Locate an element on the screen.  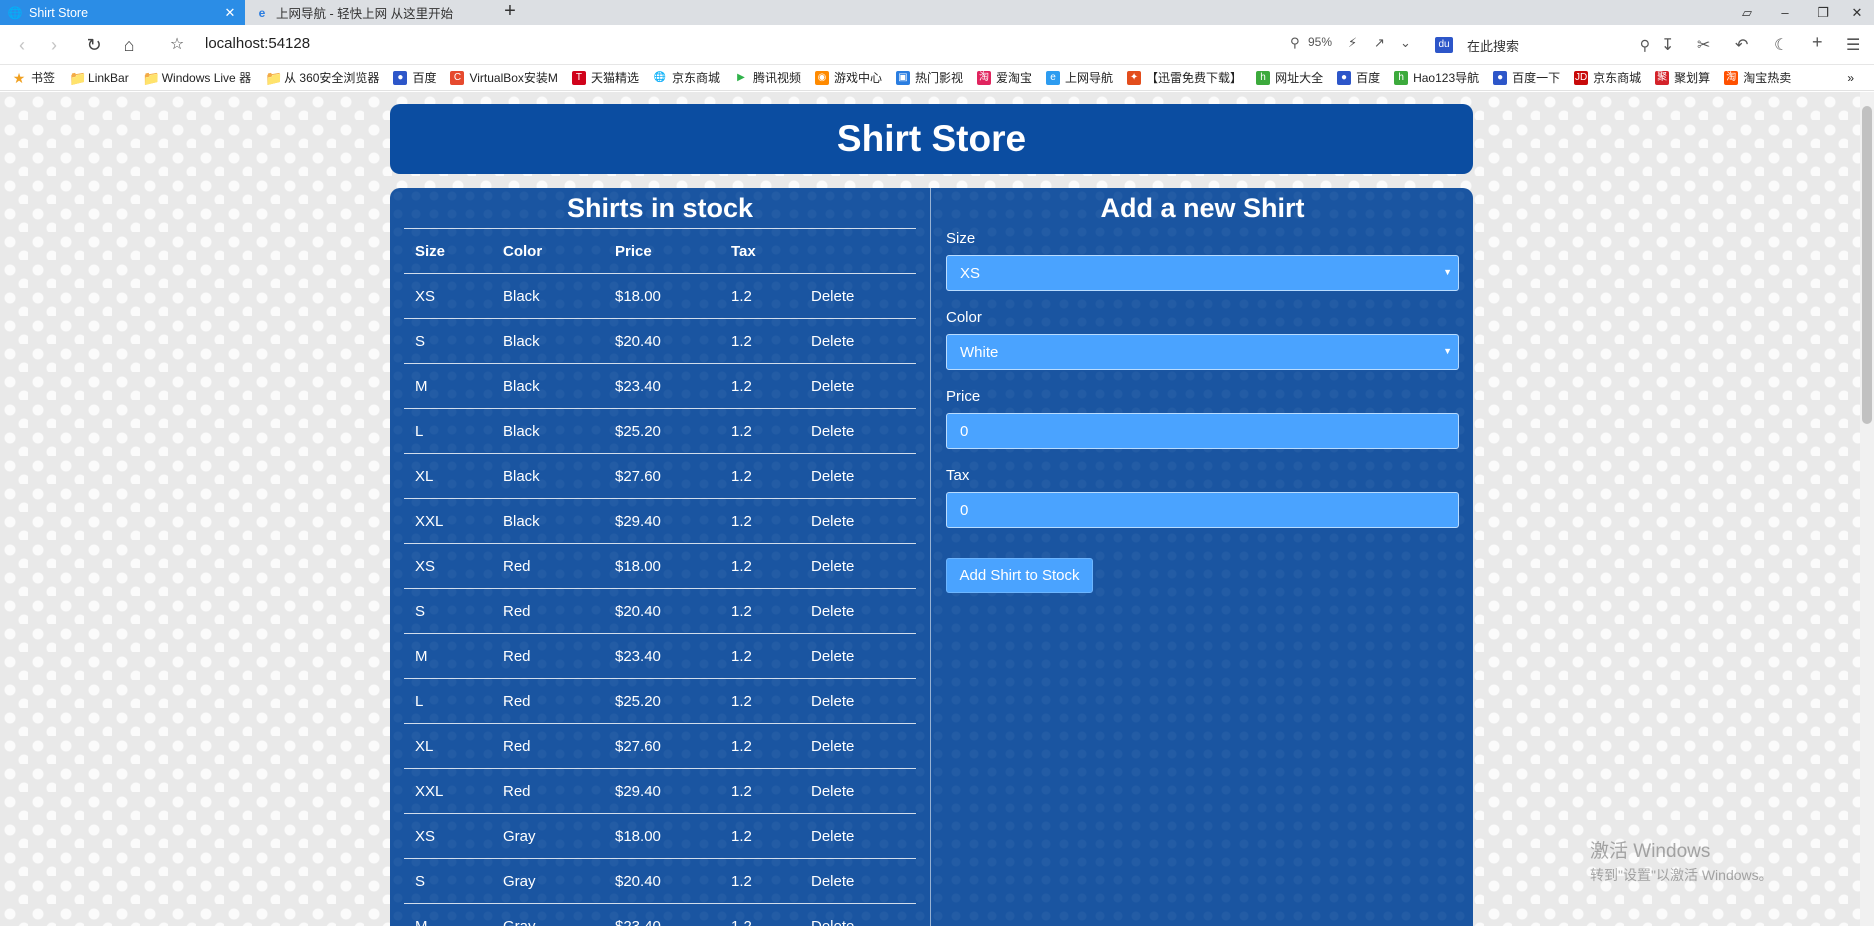
close-icon: ✕ is located at coordinates (230, 13).